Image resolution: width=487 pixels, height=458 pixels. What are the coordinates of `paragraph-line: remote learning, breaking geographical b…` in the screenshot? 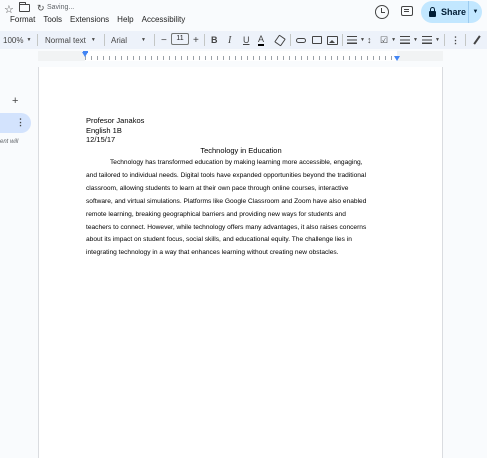 It's located at (216, 214).